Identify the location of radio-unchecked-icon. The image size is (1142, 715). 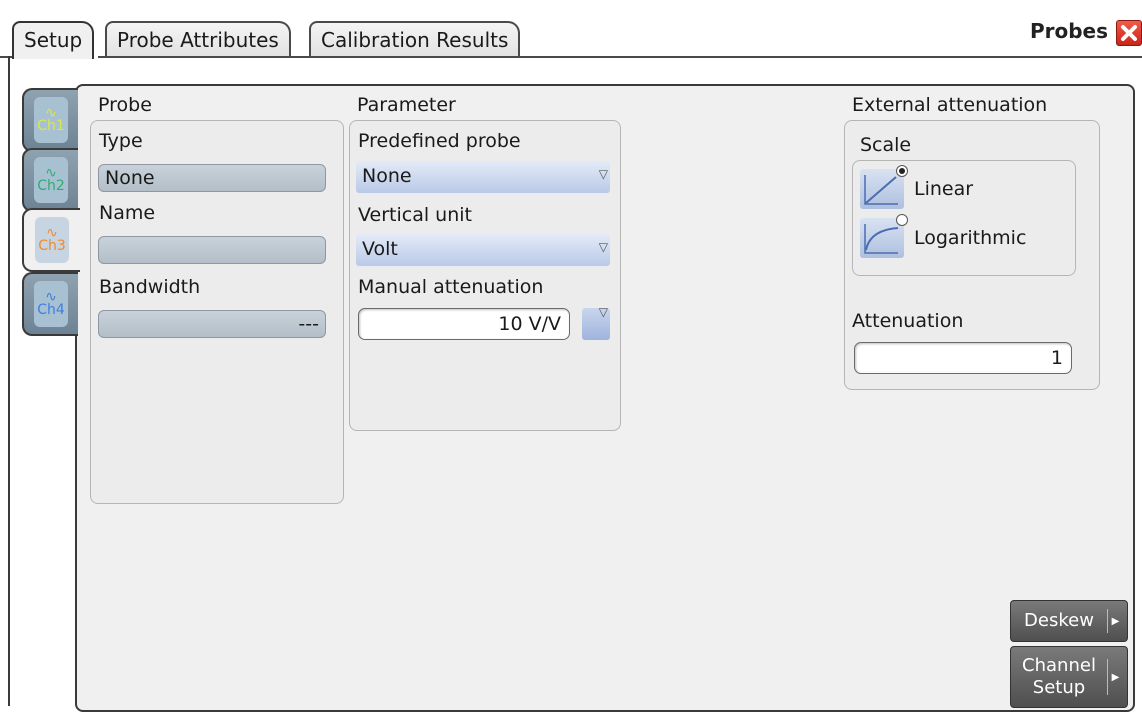
(902, 220).